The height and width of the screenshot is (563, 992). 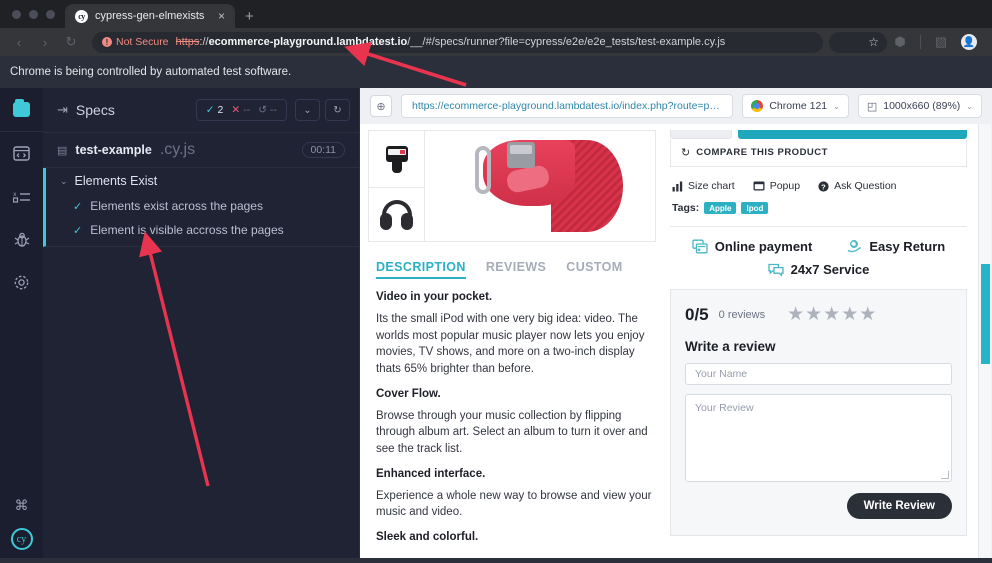 What do you see at coordinates (78, 206) in the screenshot?
I see `check-icon: ✓` at bounding box center [78, 206].